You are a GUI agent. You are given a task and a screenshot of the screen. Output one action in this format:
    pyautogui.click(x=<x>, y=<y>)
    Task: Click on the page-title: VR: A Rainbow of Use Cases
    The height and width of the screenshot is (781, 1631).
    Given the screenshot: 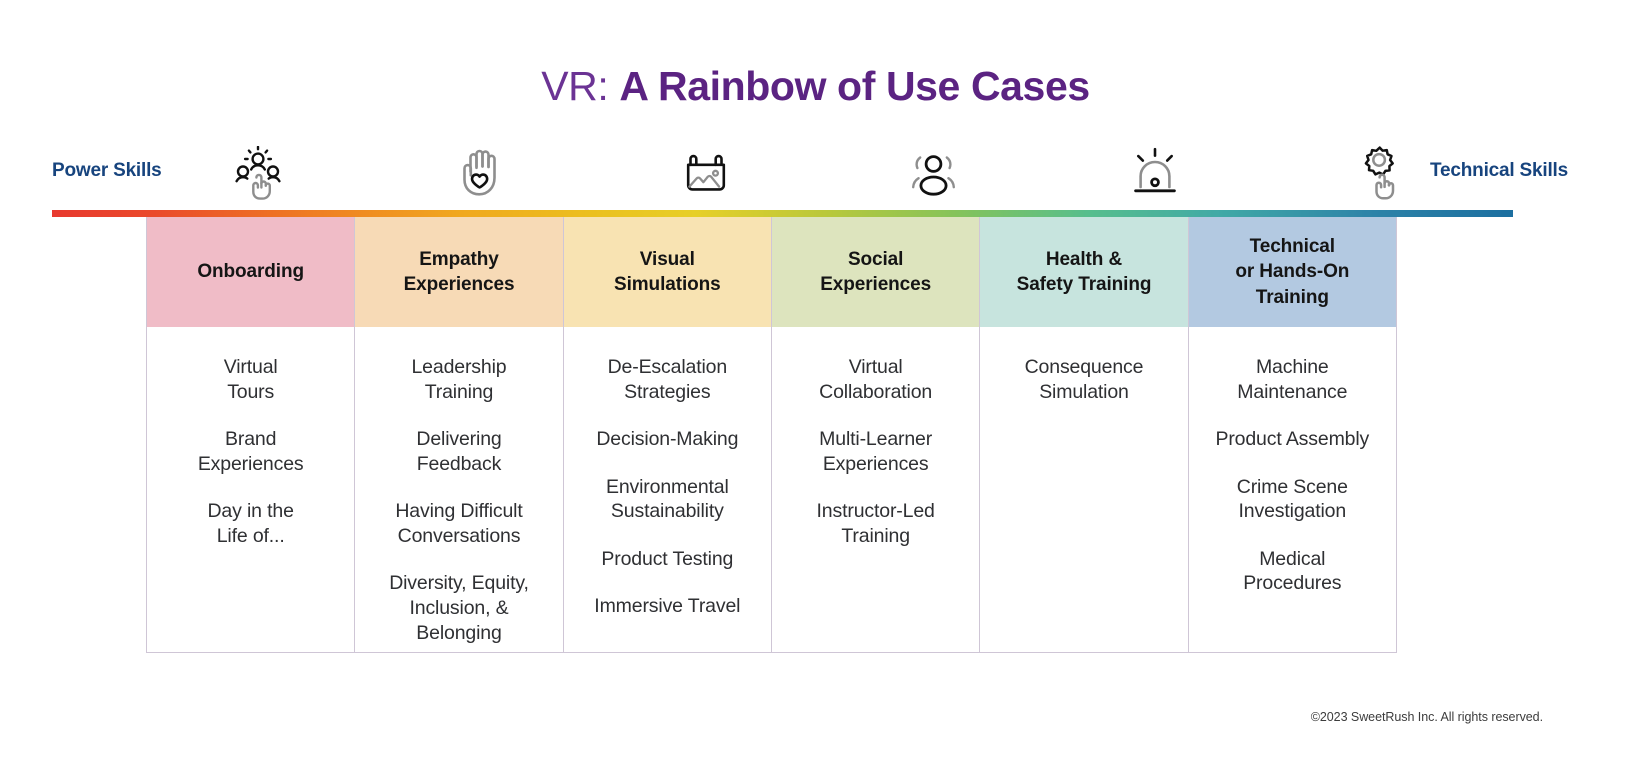 What is the action you would take?
    pyautogui.click(x=815, y=86)
    